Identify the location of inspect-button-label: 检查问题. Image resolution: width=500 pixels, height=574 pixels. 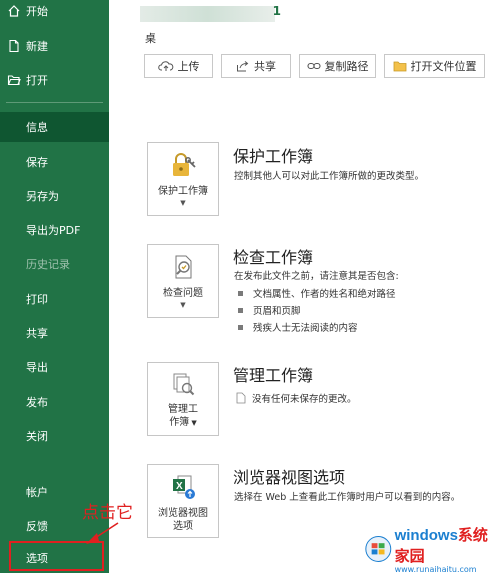
(183, 293).